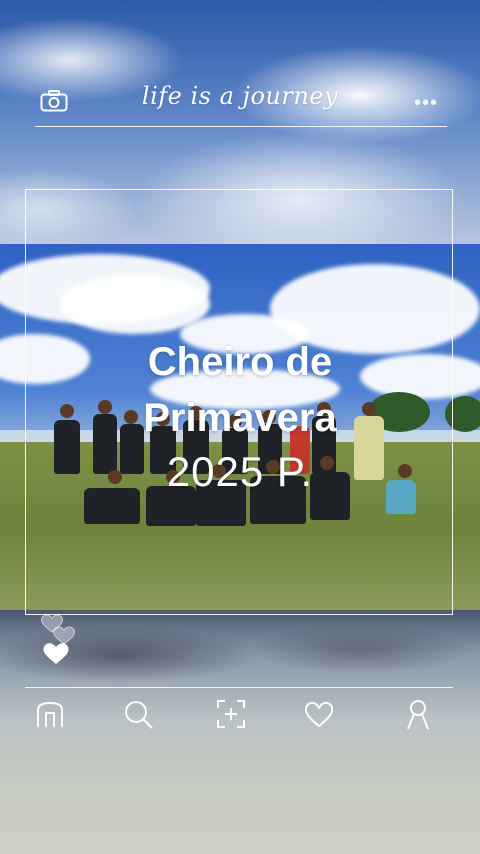  What do you see at coordinates (50, 714) in the screenshot?
I see `home-icon` at bounding box center [50, 714].